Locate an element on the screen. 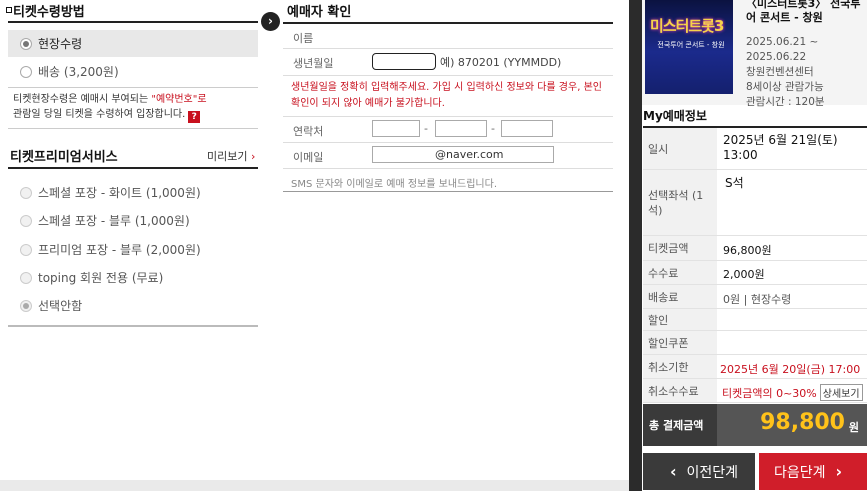 The image size is (867, 491). help-icon: ? is located at coordinates (194, 117).